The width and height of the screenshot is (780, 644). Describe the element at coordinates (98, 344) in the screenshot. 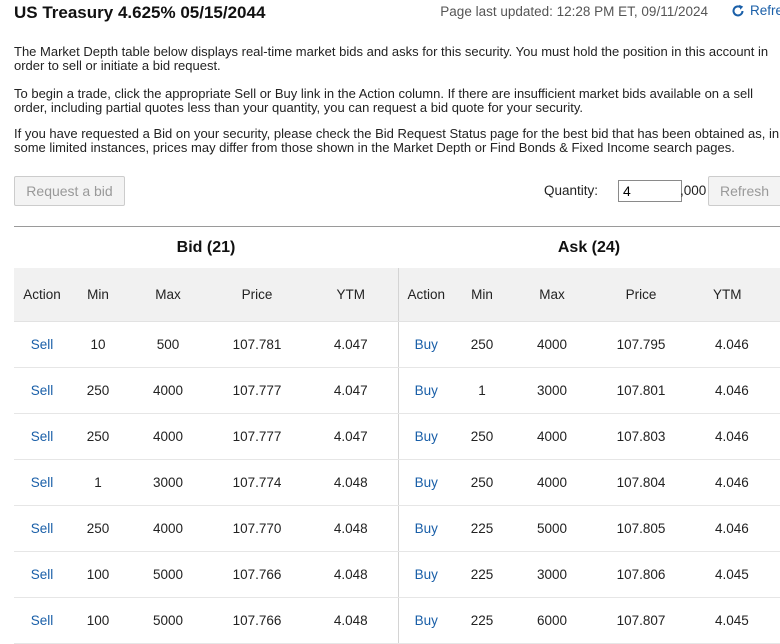

I see `bid-min-cell: 10` at that location.